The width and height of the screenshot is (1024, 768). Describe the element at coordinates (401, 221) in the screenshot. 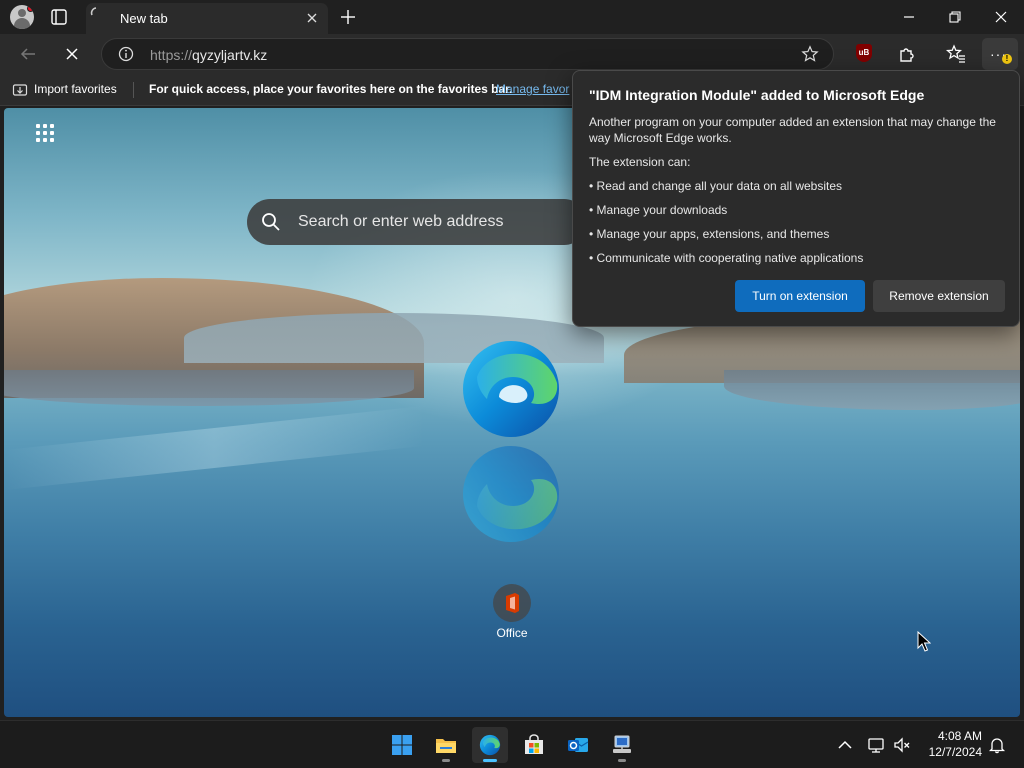

I see `search-placeholder: Search or enter web address` at that location.